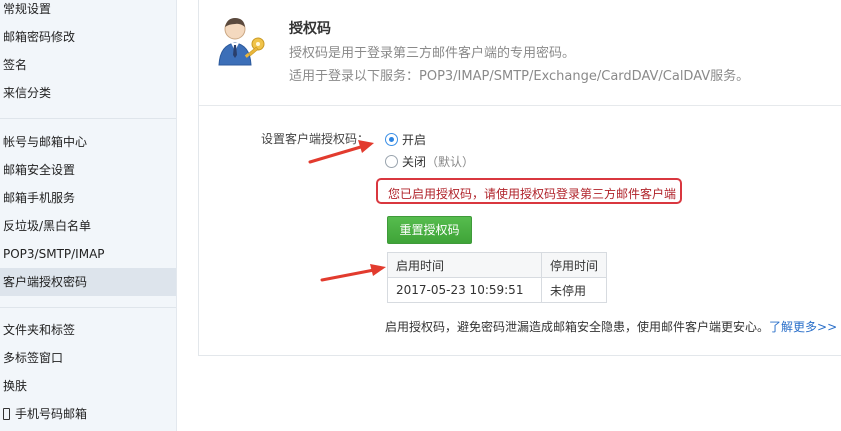 Image resolution: width=841 pixels, height=431 pixels. Describe the element at coordinates (574, 265) in the screenshot. I see `table-header-disabled-time: 停用时间` at that location.